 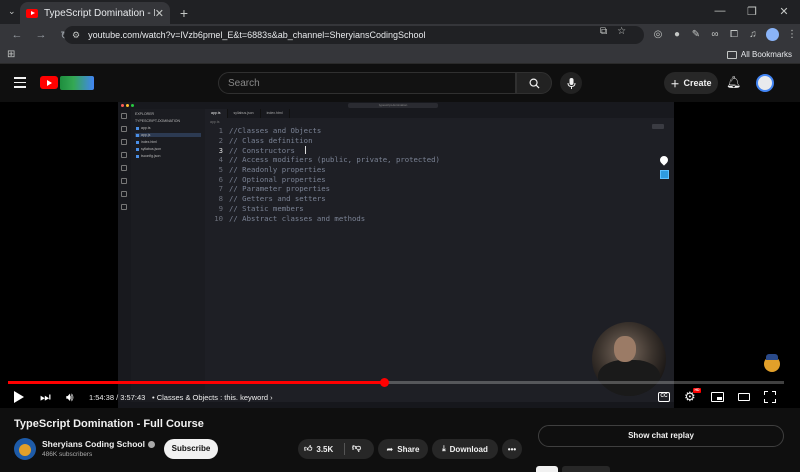 What do you see at coordinates (220, 170) in the screenshot?
I see `line-number: 5` at bounding box center [220, 170].